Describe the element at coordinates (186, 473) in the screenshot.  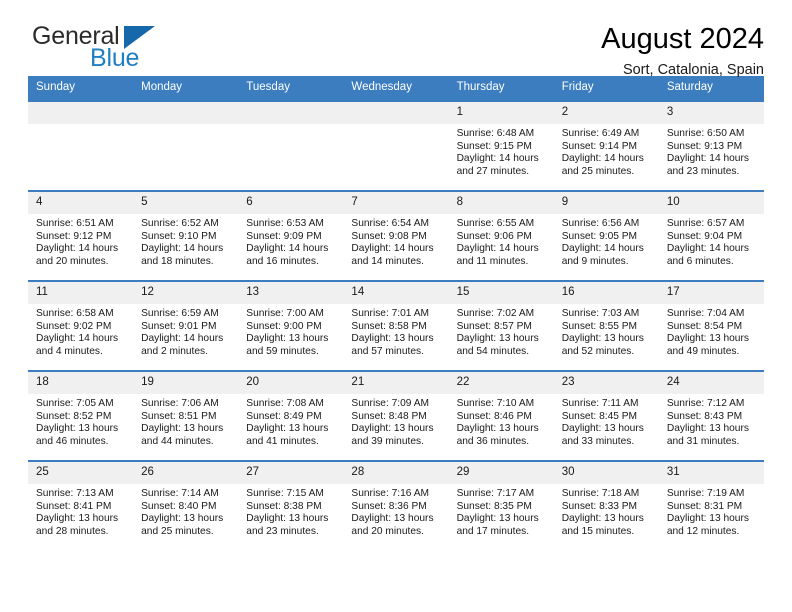
I see `day-number: 26` at that location.